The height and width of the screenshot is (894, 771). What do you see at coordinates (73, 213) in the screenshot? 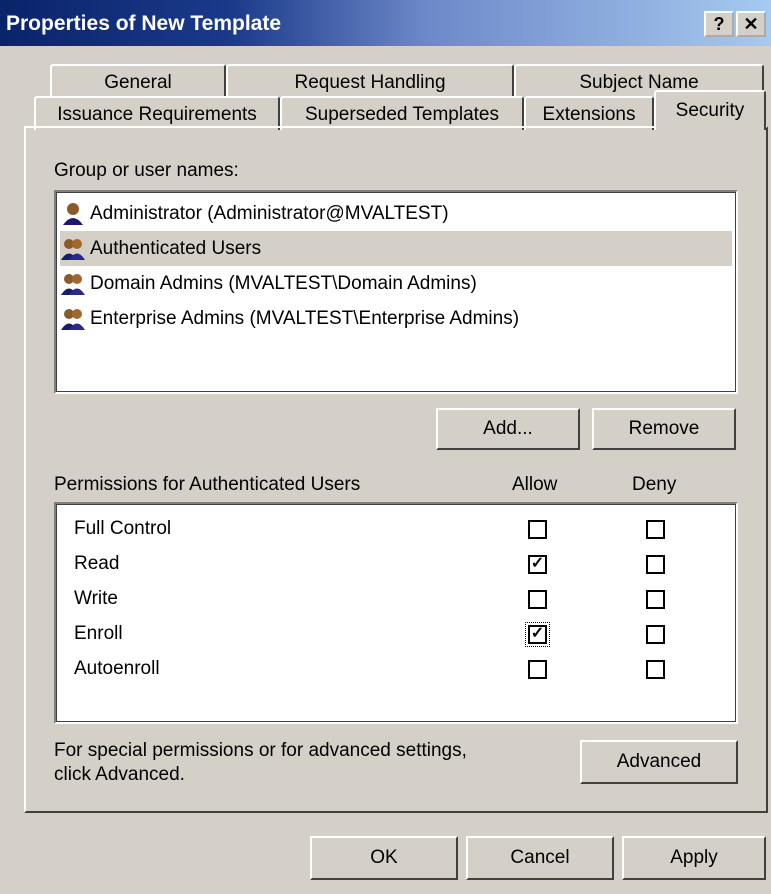
I see `user-icon` at bounding box center [73, 213].